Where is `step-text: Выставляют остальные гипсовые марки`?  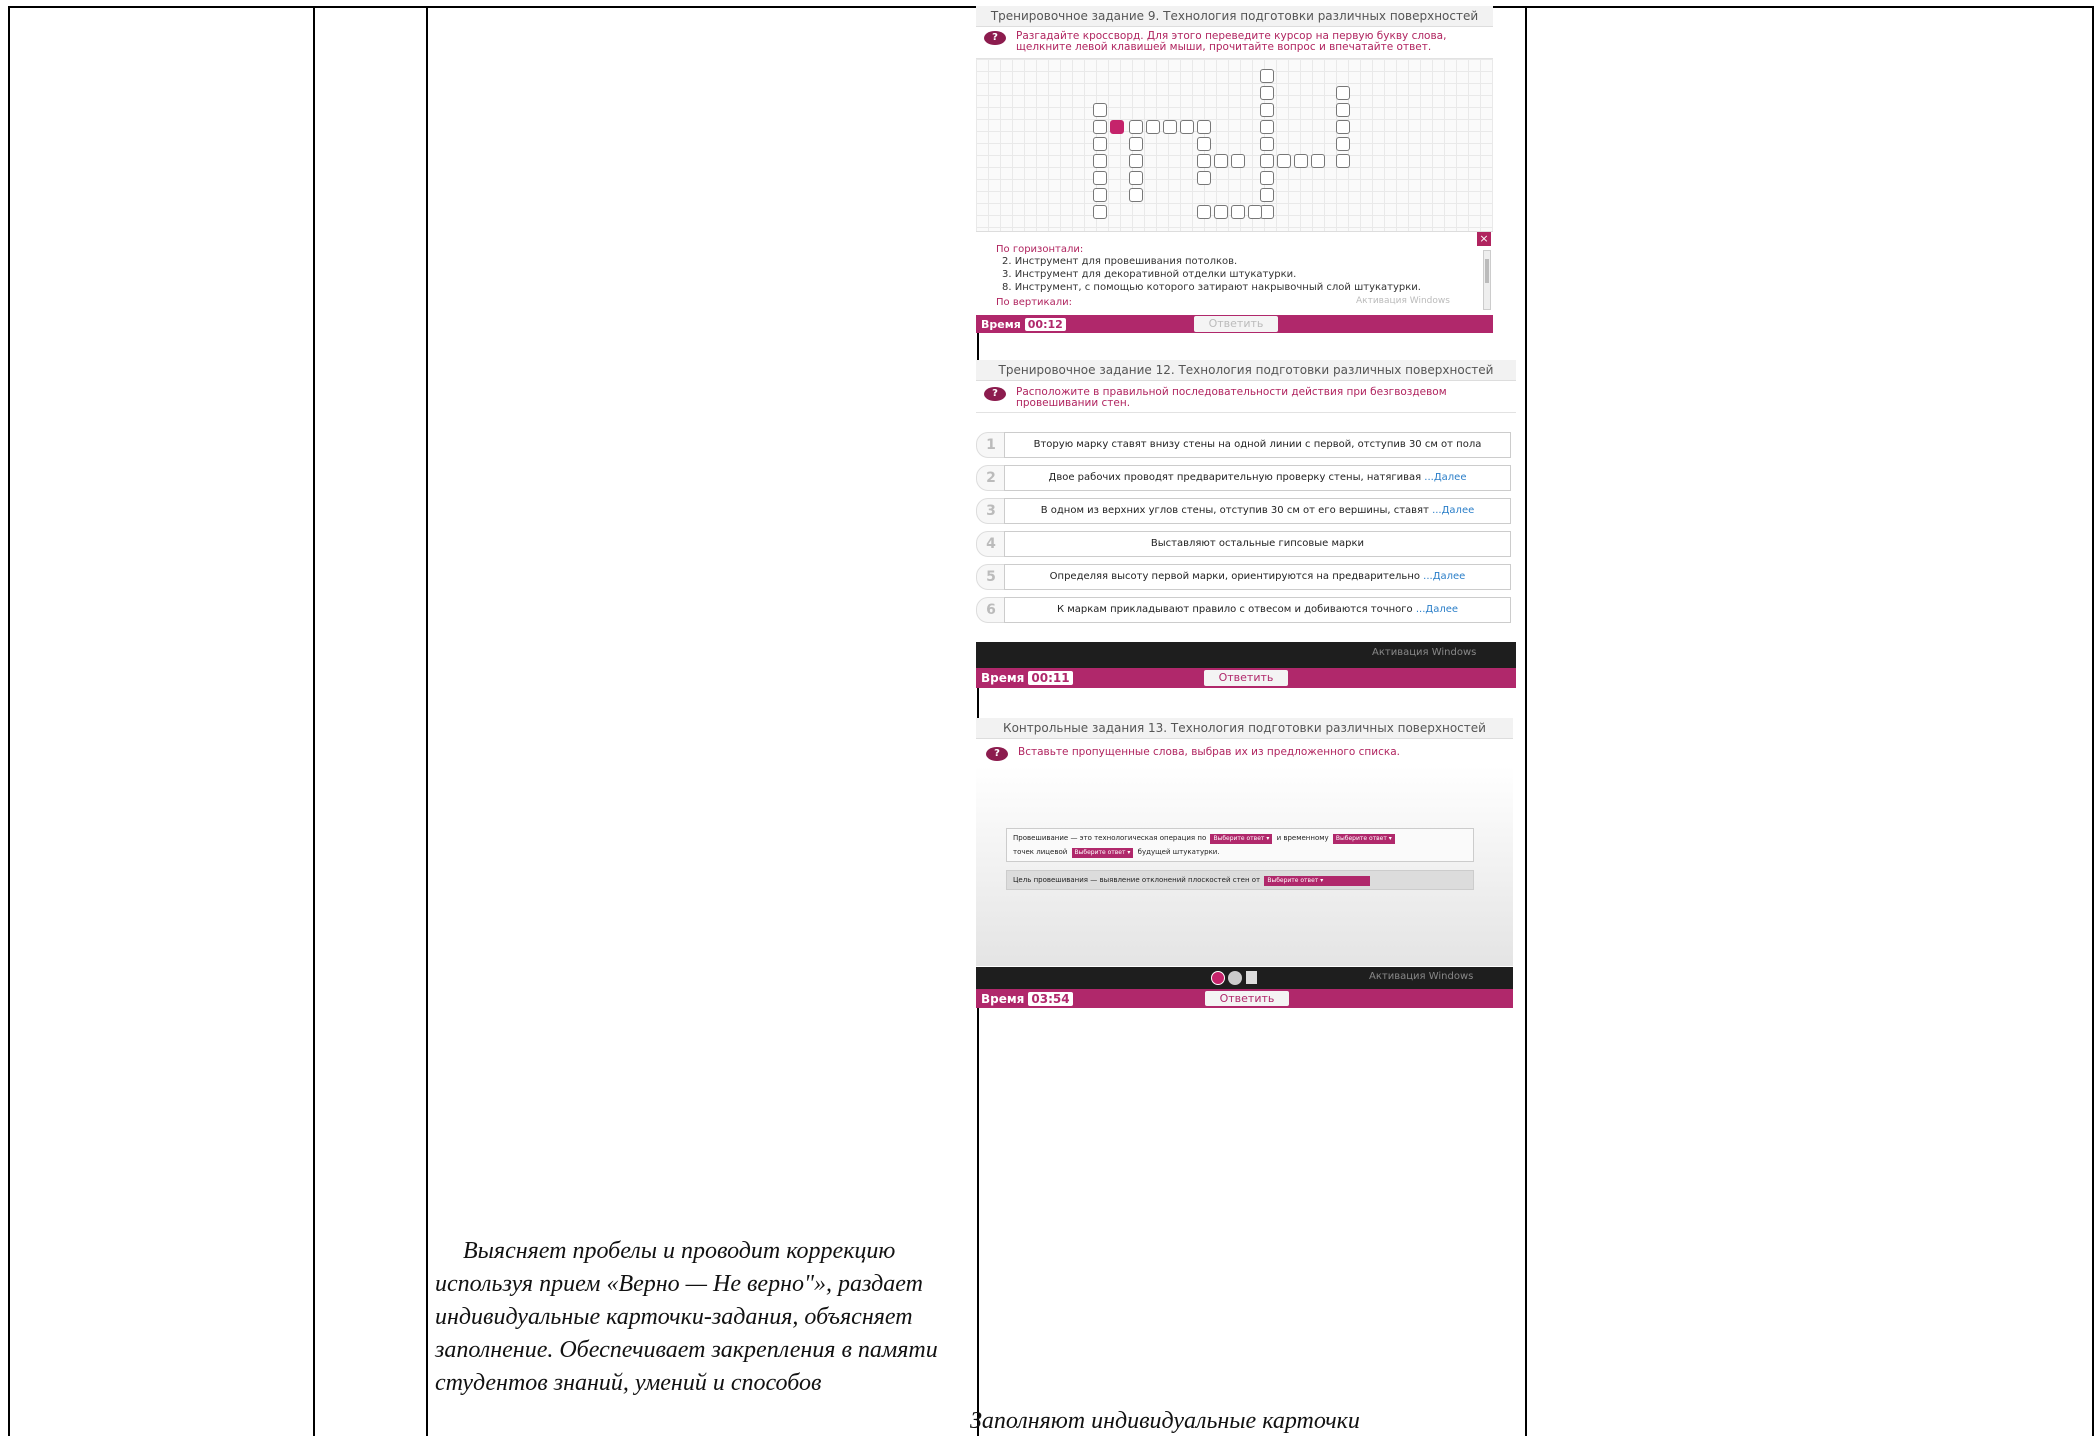
step-text: Выставляют остальные гипсовые марки is located at coordinates (1257, 543).